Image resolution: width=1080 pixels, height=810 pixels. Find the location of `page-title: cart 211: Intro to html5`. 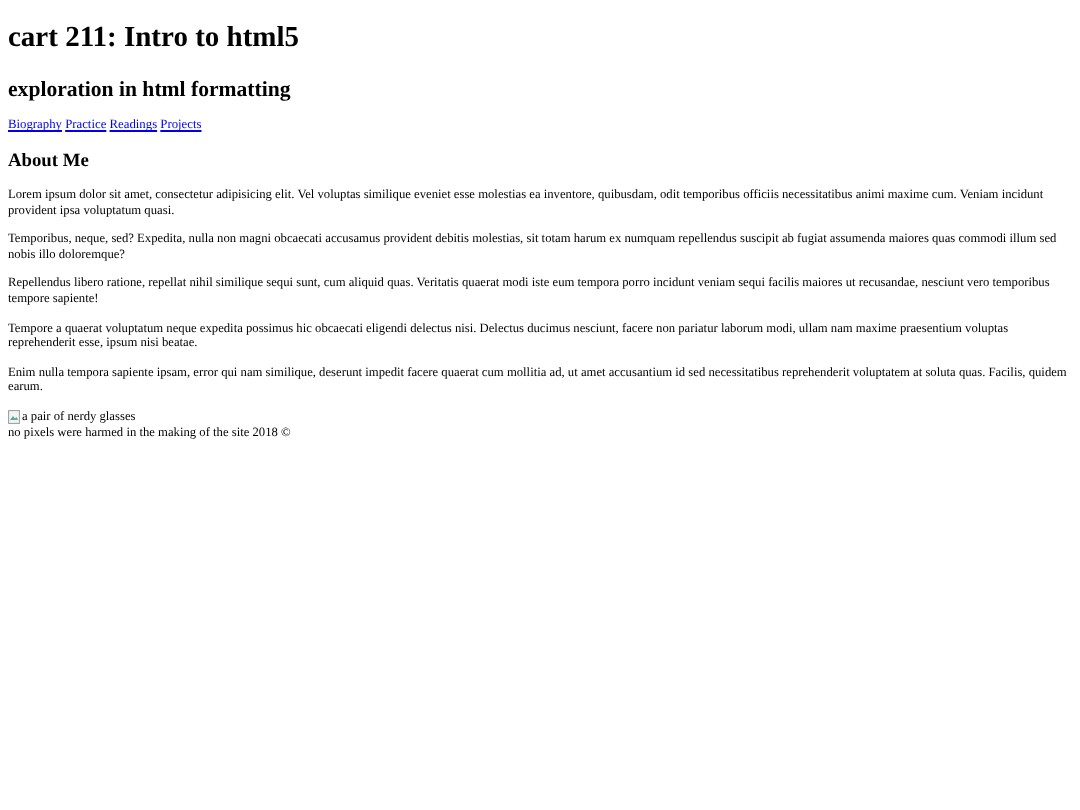

page-title: cart 211: Intro to html5 is located at coordinates (155, 38).